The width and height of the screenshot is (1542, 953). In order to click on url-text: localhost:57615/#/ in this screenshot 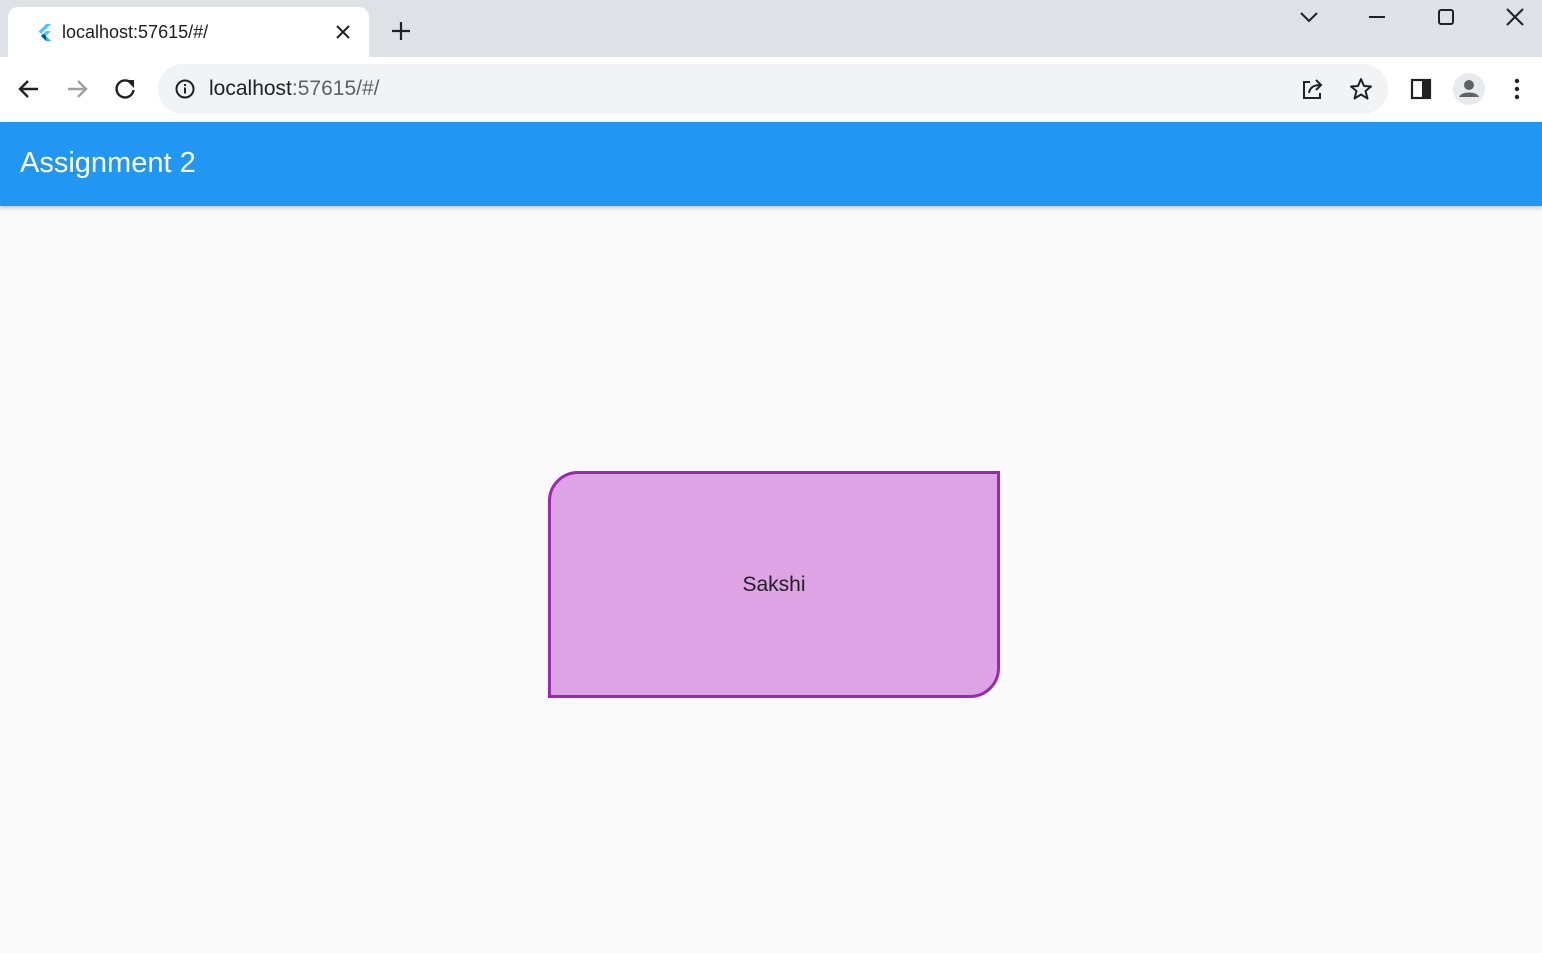, I will do `click(294, 89)`.